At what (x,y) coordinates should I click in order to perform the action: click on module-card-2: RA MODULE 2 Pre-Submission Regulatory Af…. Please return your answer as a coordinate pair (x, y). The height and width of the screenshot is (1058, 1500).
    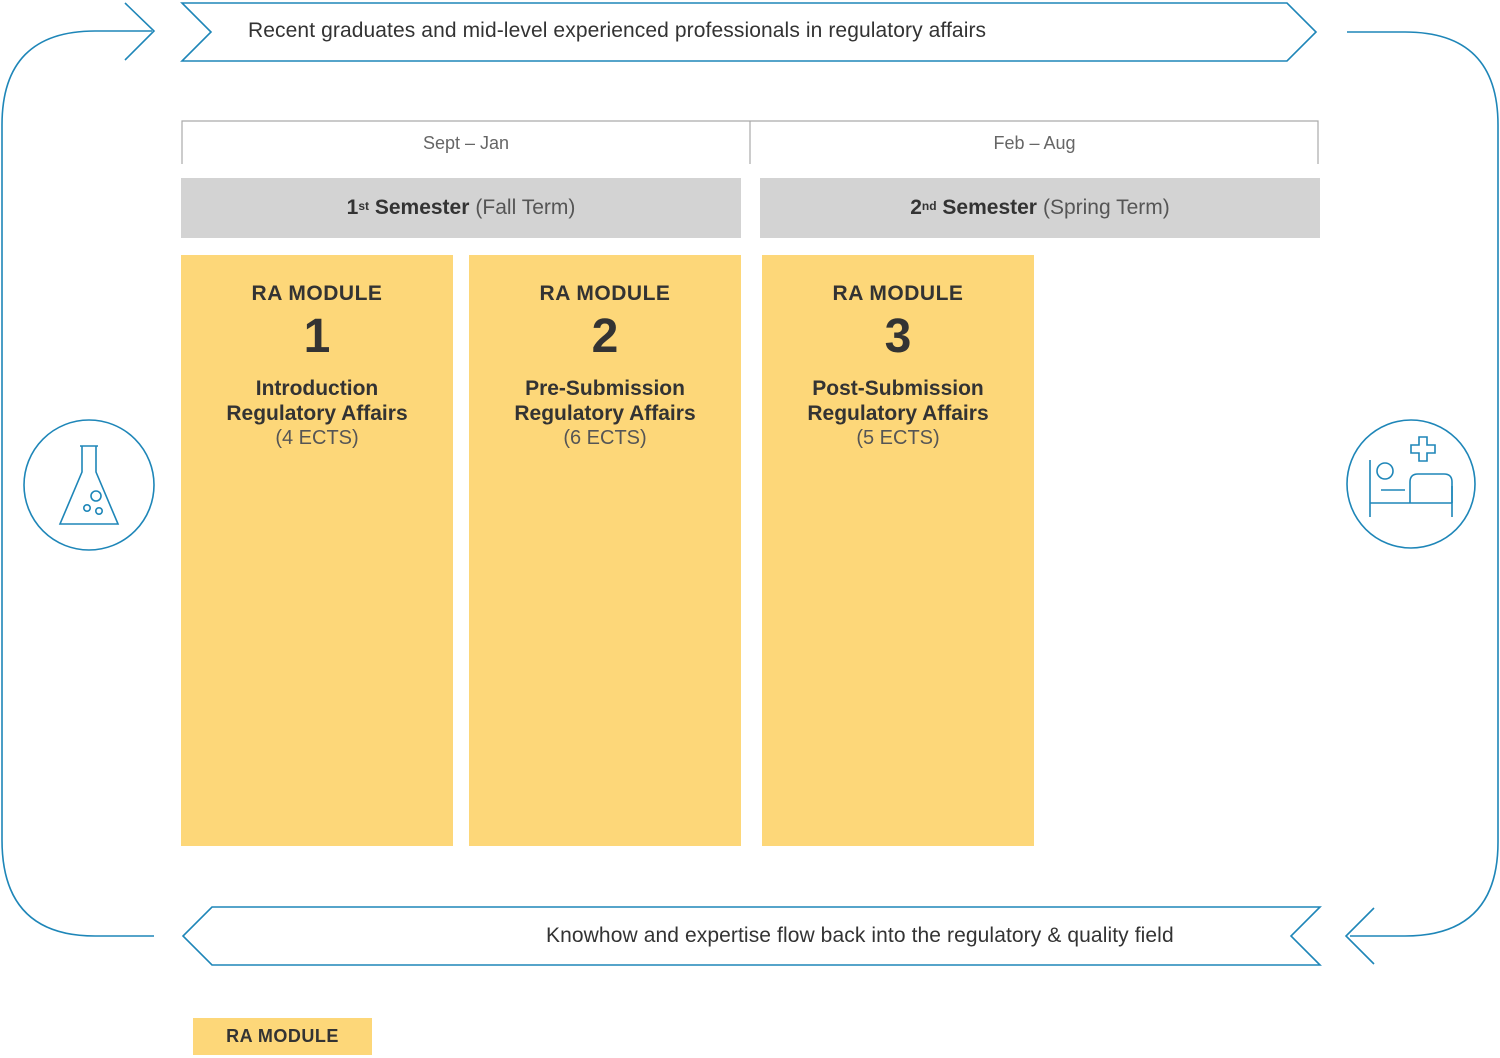
    Looking at the image, I should click on (605, 550).